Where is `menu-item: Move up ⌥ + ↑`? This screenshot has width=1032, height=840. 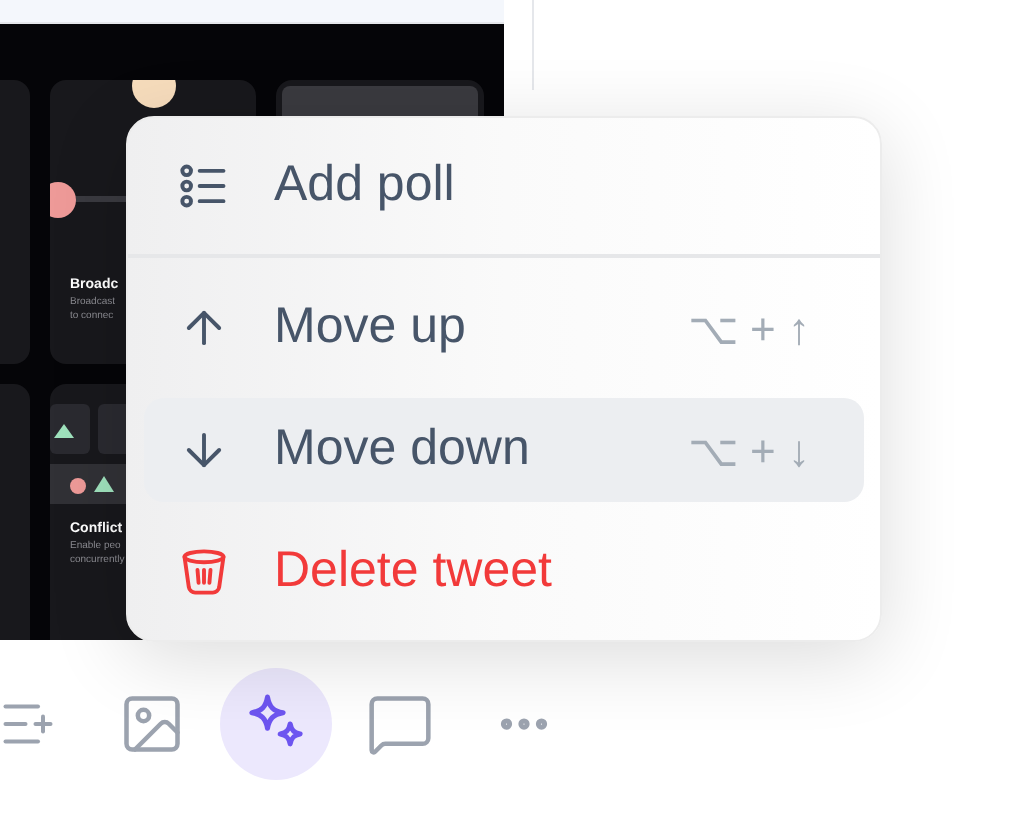
menu-item: Move up ⌥ + ↑ is located at coordinates (504, 328).